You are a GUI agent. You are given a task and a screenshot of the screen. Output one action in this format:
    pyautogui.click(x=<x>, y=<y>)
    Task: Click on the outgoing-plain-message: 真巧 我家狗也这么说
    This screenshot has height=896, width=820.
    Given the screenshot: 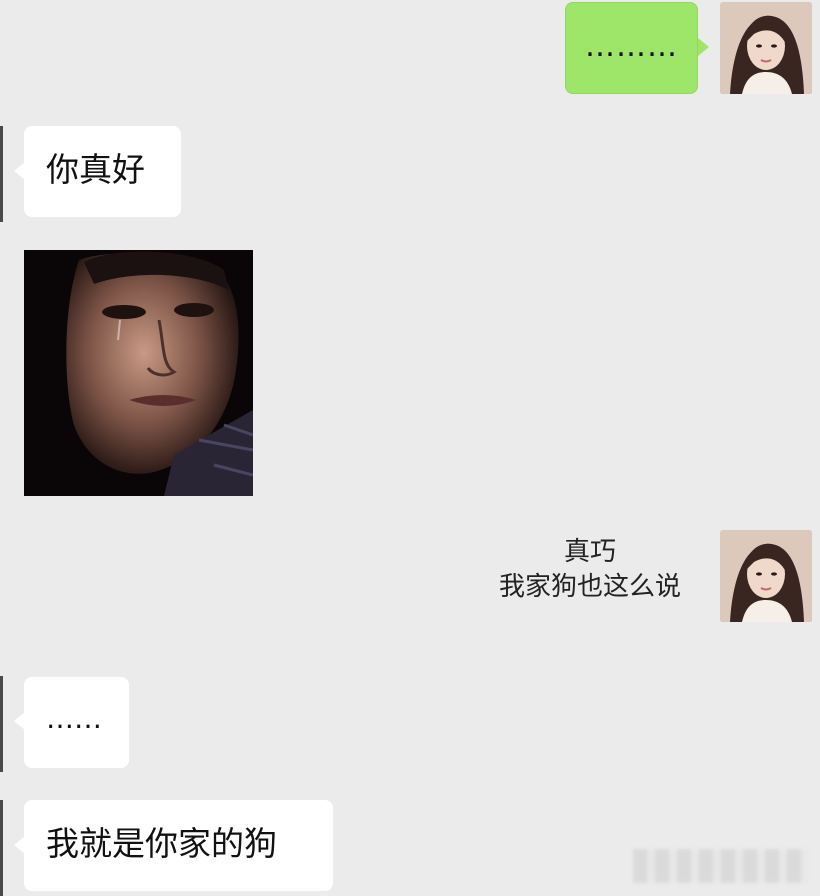 What is the action you would take?
    pyautogui.click(x=590, y=570)
    